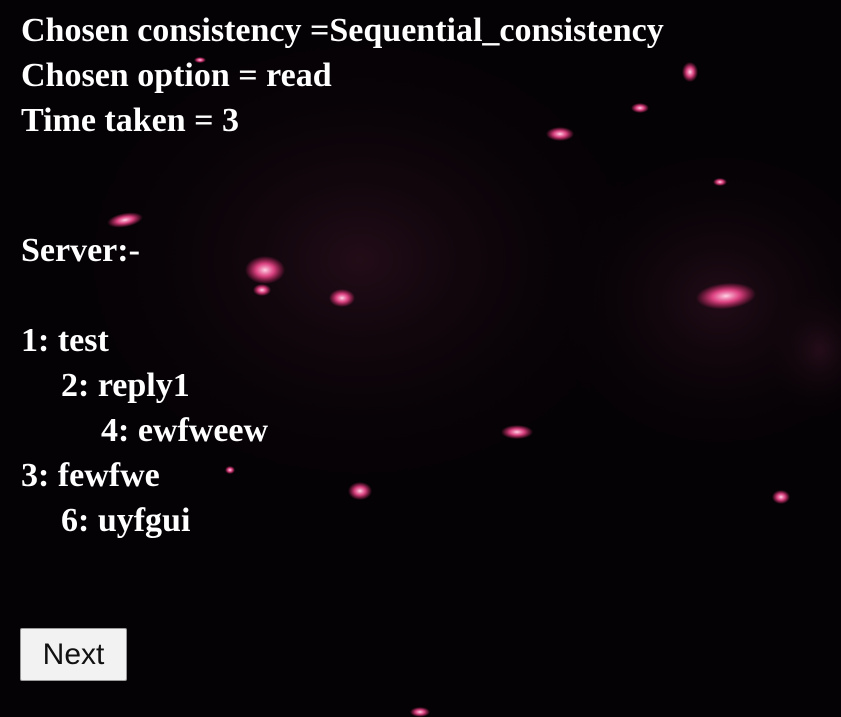  Describe the element at coordinates (73, 654) in the screenshot. I see `next-button: Next` at that location.